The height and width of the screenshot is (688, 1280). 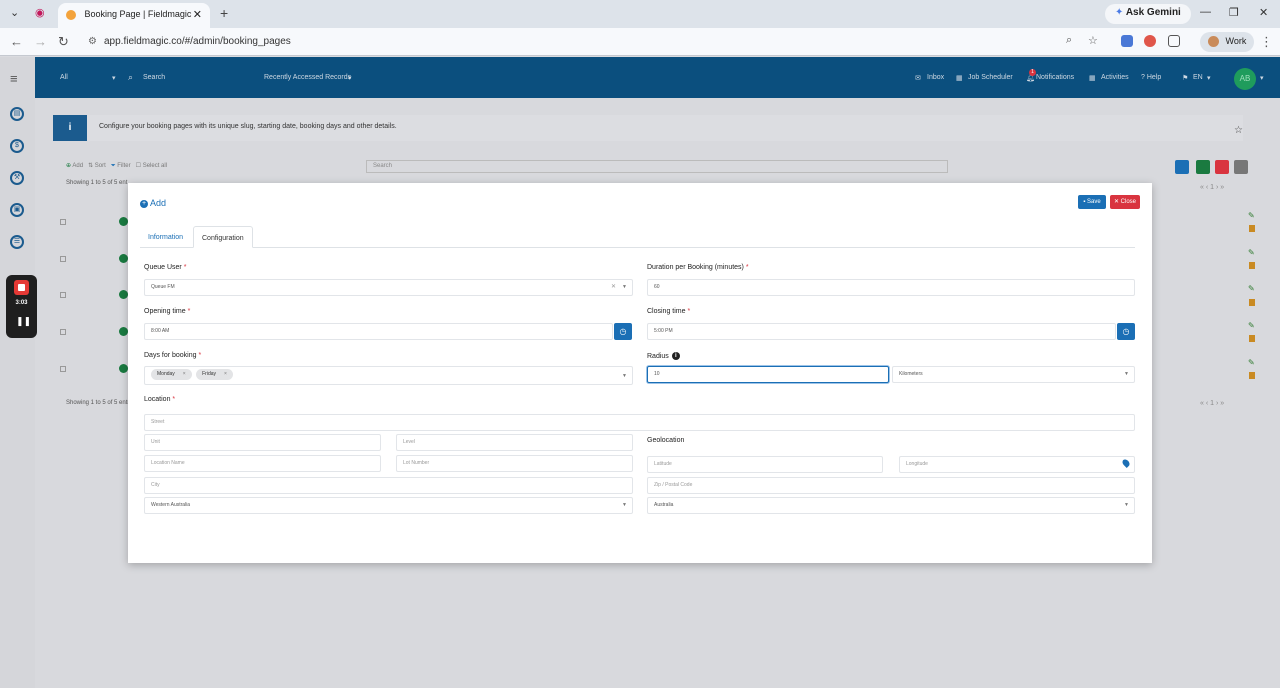 What do you see at coordinates (138, 14) in the screenshot?
I see `tab-title: Booking Page | Fieldmagic` at bounding box center [138, 14].